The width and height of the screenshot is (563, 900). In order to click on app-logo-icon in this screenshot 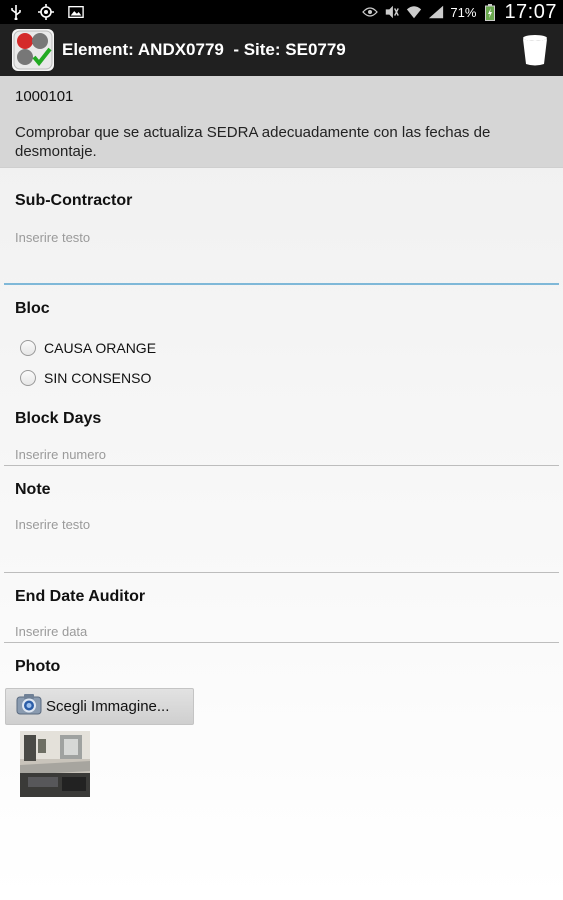, I will do `click(33, 50)`.